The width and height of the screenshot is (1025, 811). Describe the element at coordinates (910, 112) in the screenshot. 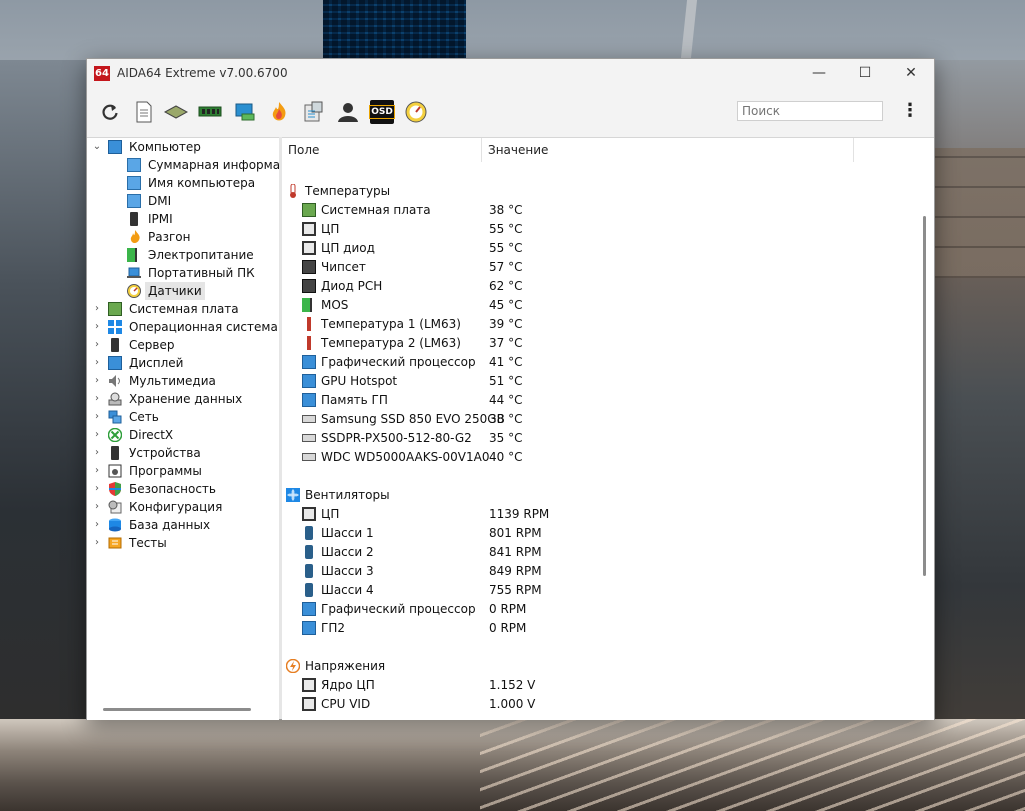

I see `more-options-icon: ⋮` at that location.